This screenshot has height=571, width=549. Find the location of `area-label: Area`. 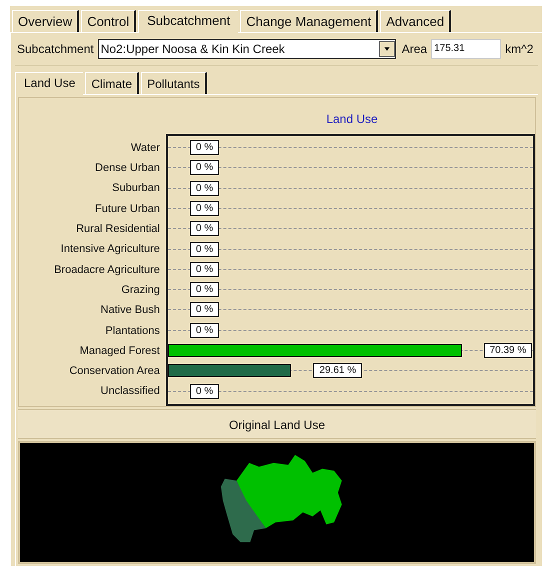

area-label: Area is located at coordinates (415, 49).